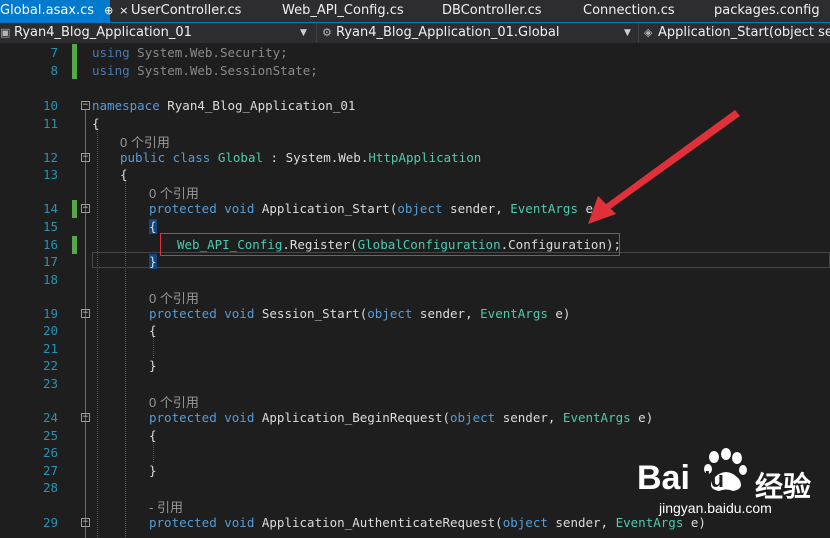  Describe the element at coordinates (378, 522) in the screenshot. I see `code-text: Application_AuthenticateRequest(` at that location.